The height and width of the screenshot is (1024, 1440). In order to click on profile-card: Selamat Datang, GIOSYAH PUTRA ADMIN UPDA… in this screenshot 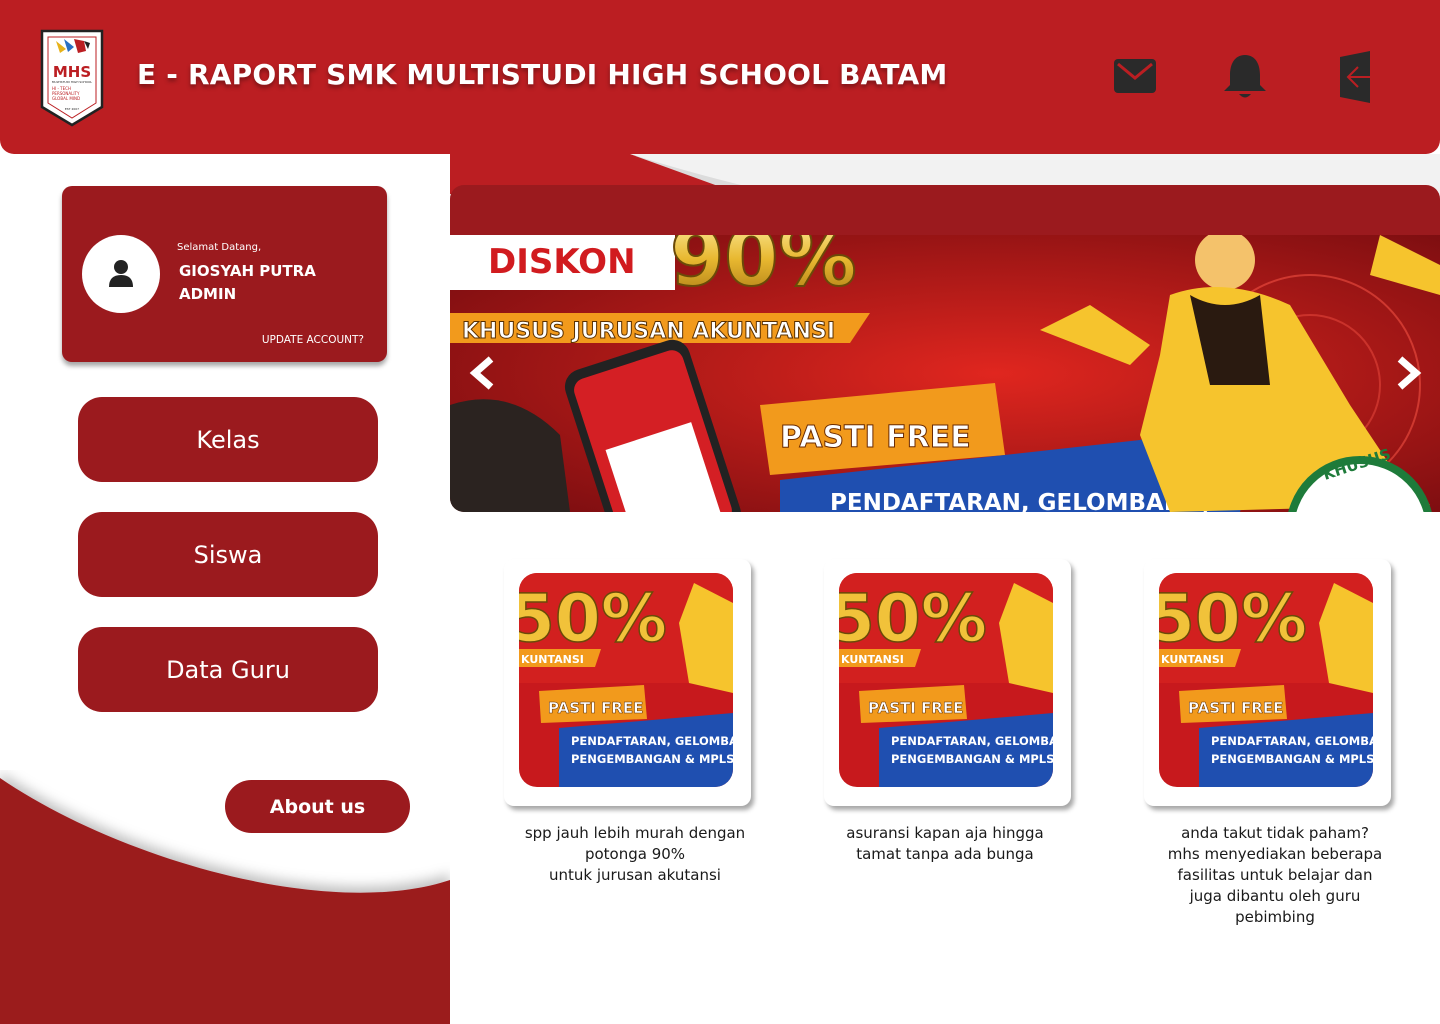, I will do `click(224, 274)`.